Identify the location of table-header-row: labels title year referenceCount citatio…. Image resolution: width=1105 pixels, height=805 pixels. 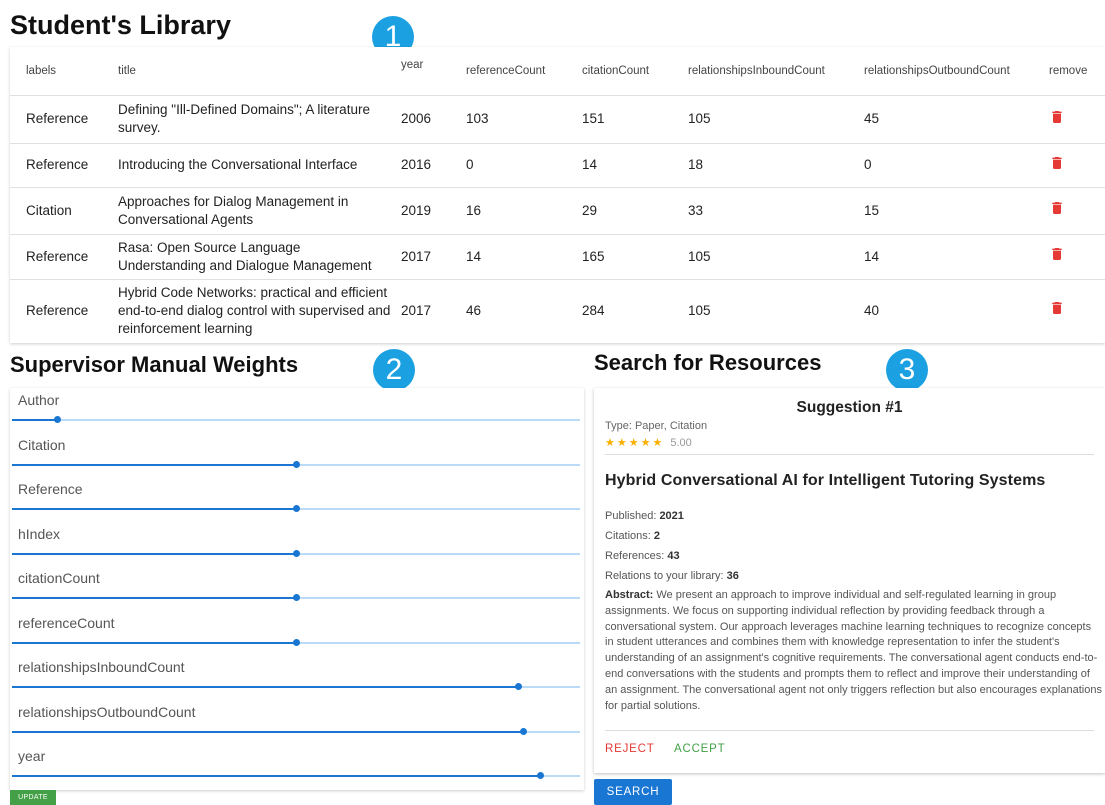
(557, 71).